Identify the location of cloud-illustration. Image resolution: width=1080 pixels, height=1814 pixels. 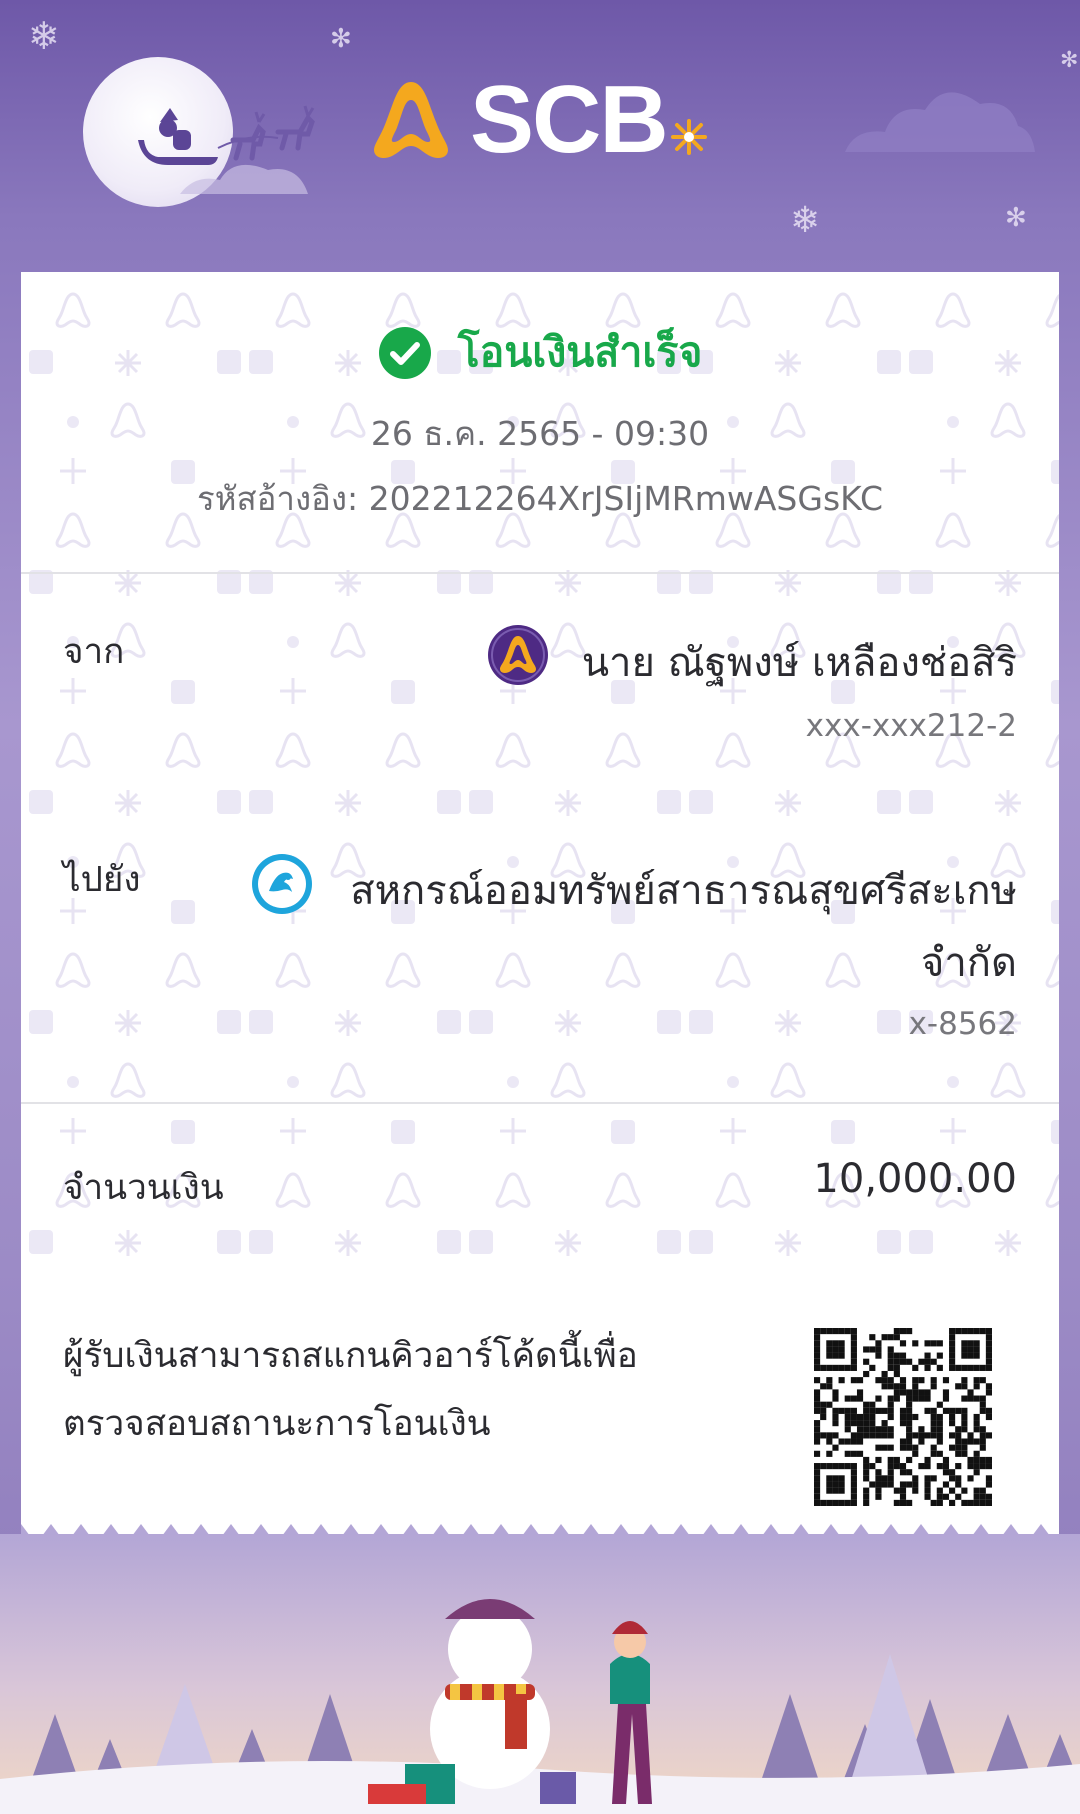
(940, 122).